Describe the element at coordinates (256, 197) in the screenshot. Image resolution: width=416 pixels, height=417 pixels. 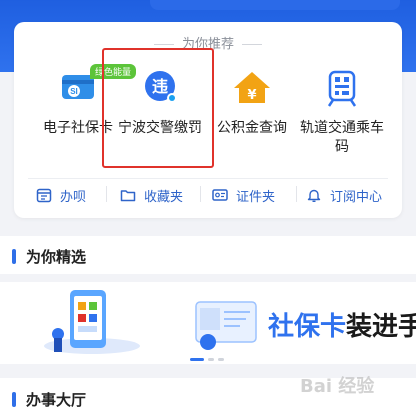
I see `quick-link-label: 证件夹` at that location.